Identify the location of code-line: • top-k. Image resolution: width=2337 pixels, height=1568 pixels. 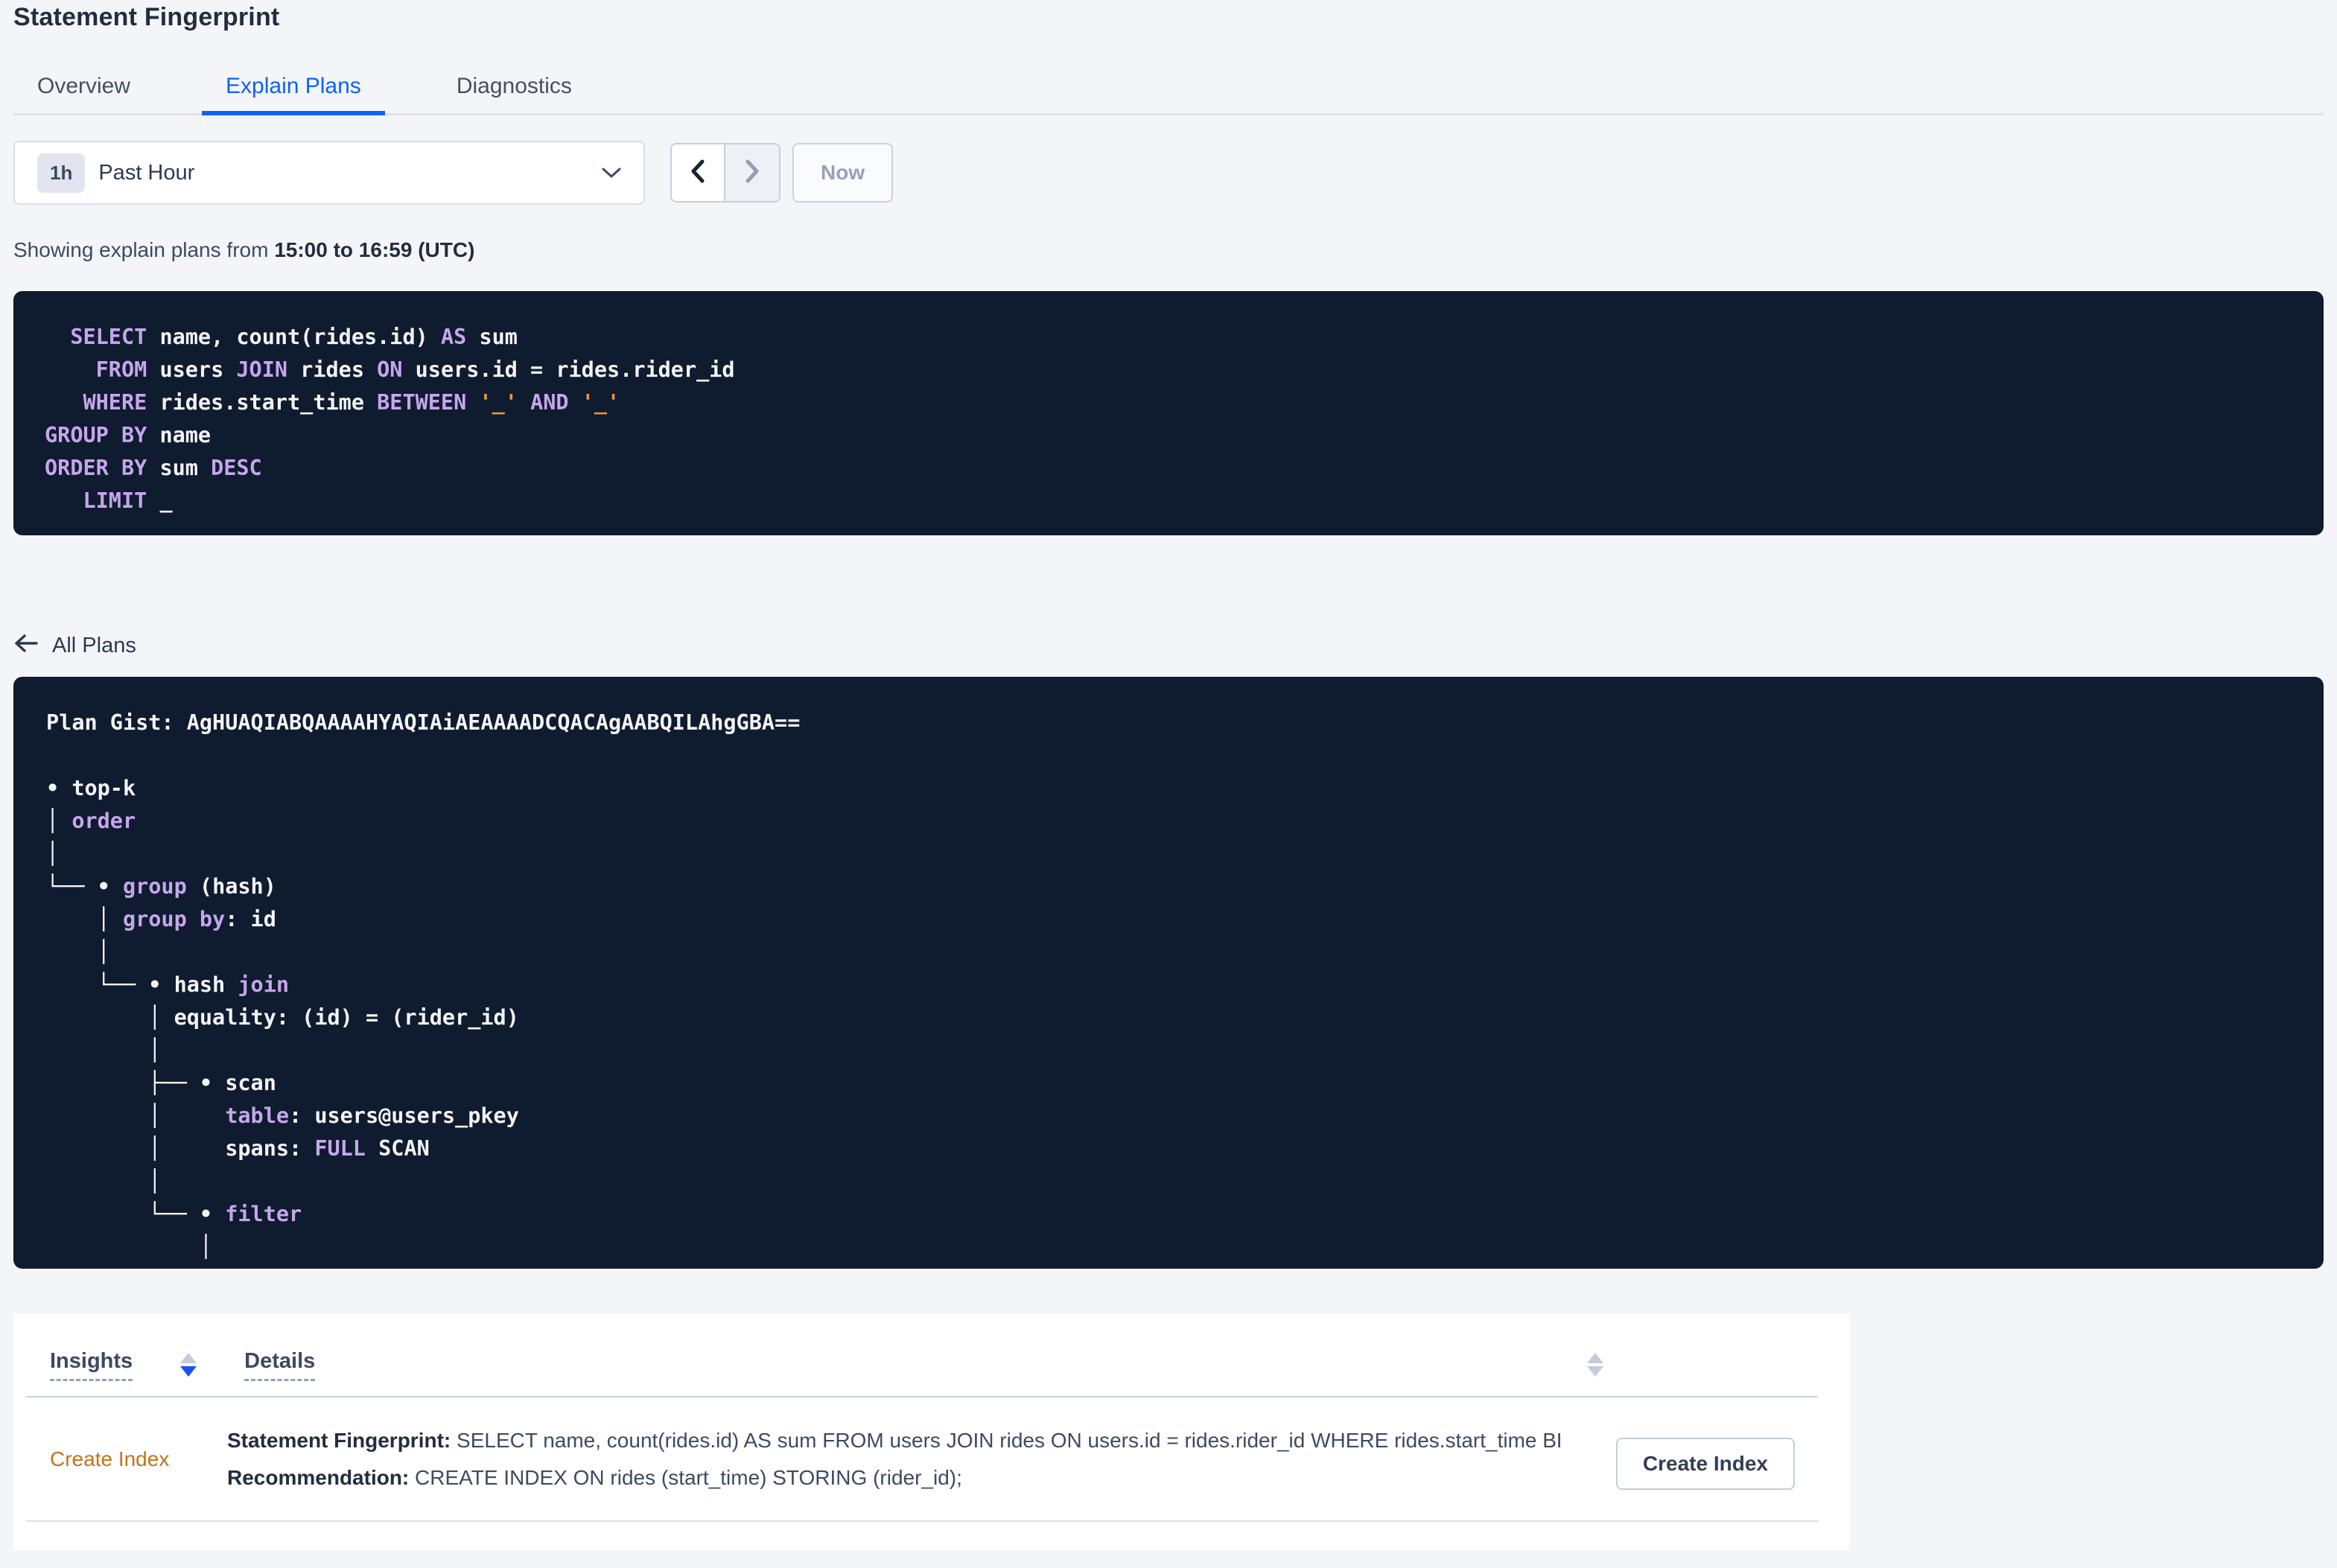
(91, 788).